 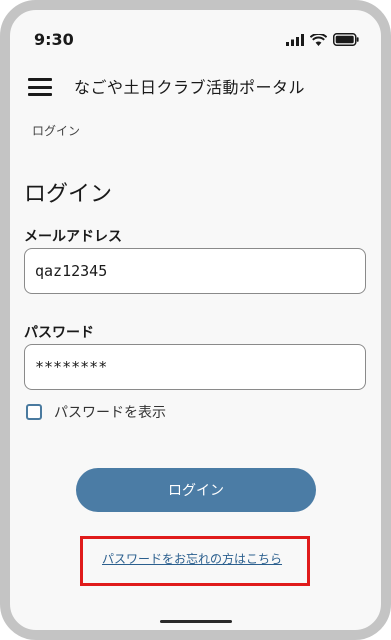 I want to click on status-icons, so click(x=322, y=39).